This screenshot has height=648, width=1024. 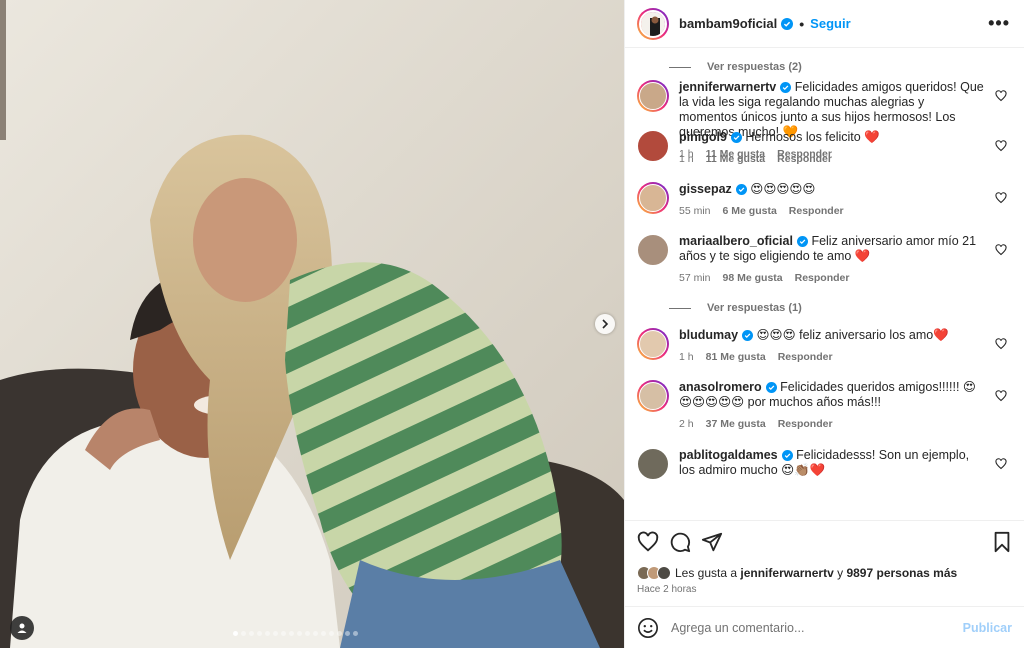 I want to click on commenter-username: bludumay, so click(x=708, y=335).